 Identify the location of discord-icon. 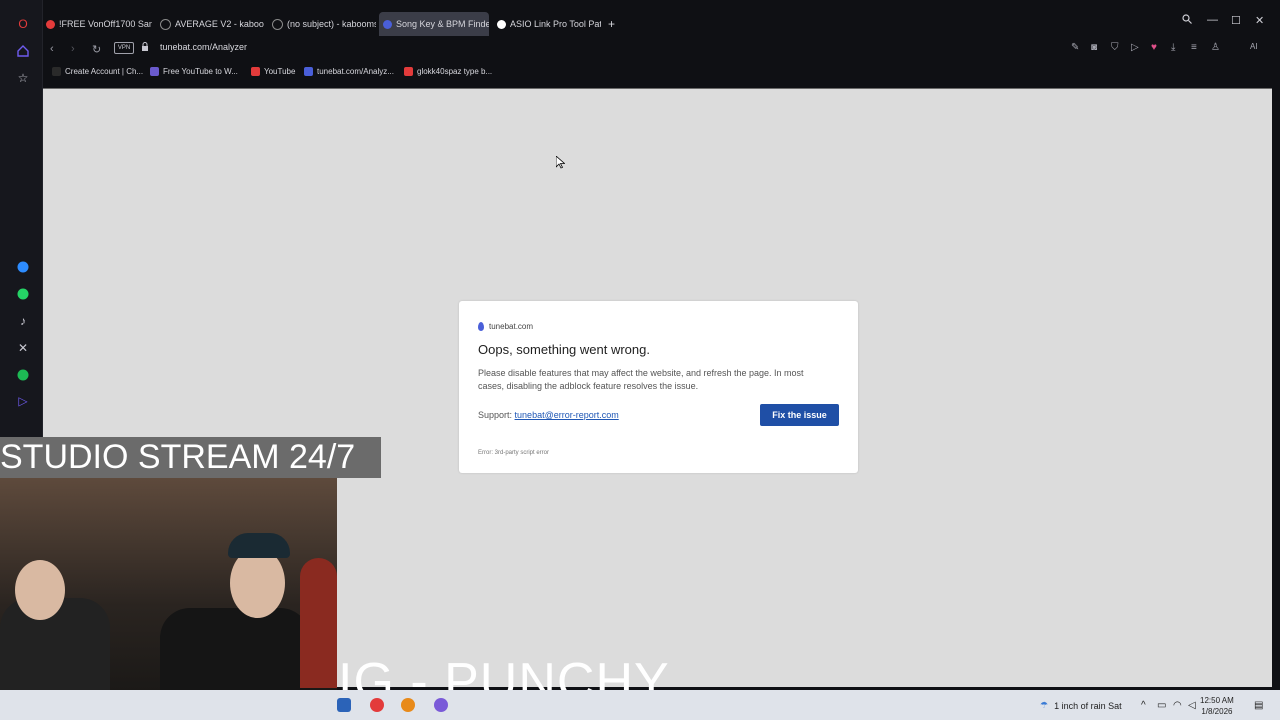
(441, 705).